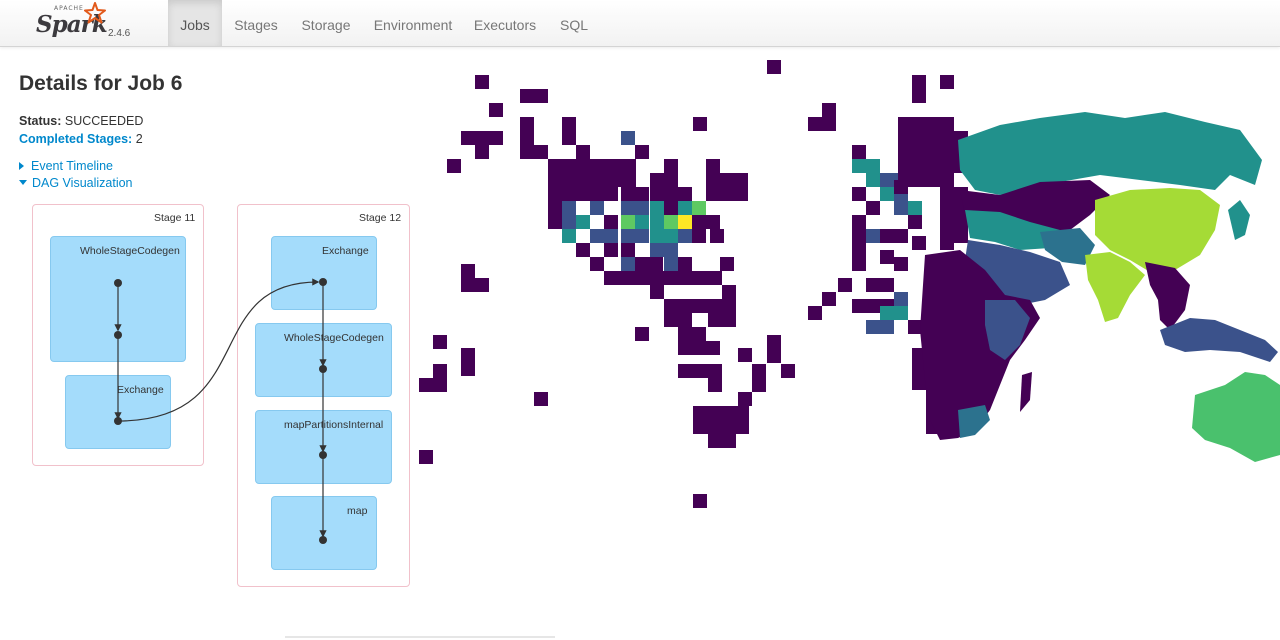  I want to click on spark-logo: APACHE Spark 2.4.6, so click(89, 23).